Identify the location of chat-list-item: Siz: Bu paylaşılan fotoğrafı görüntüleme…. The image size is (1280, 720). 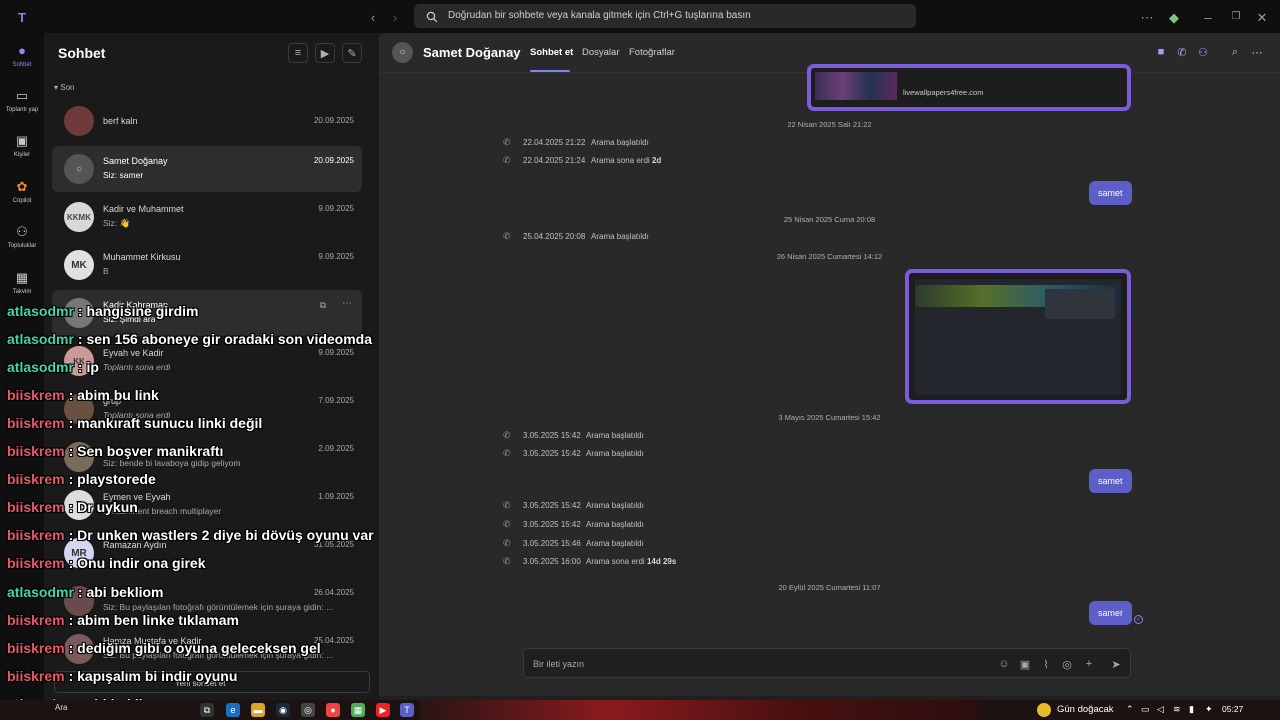
(207, 601).